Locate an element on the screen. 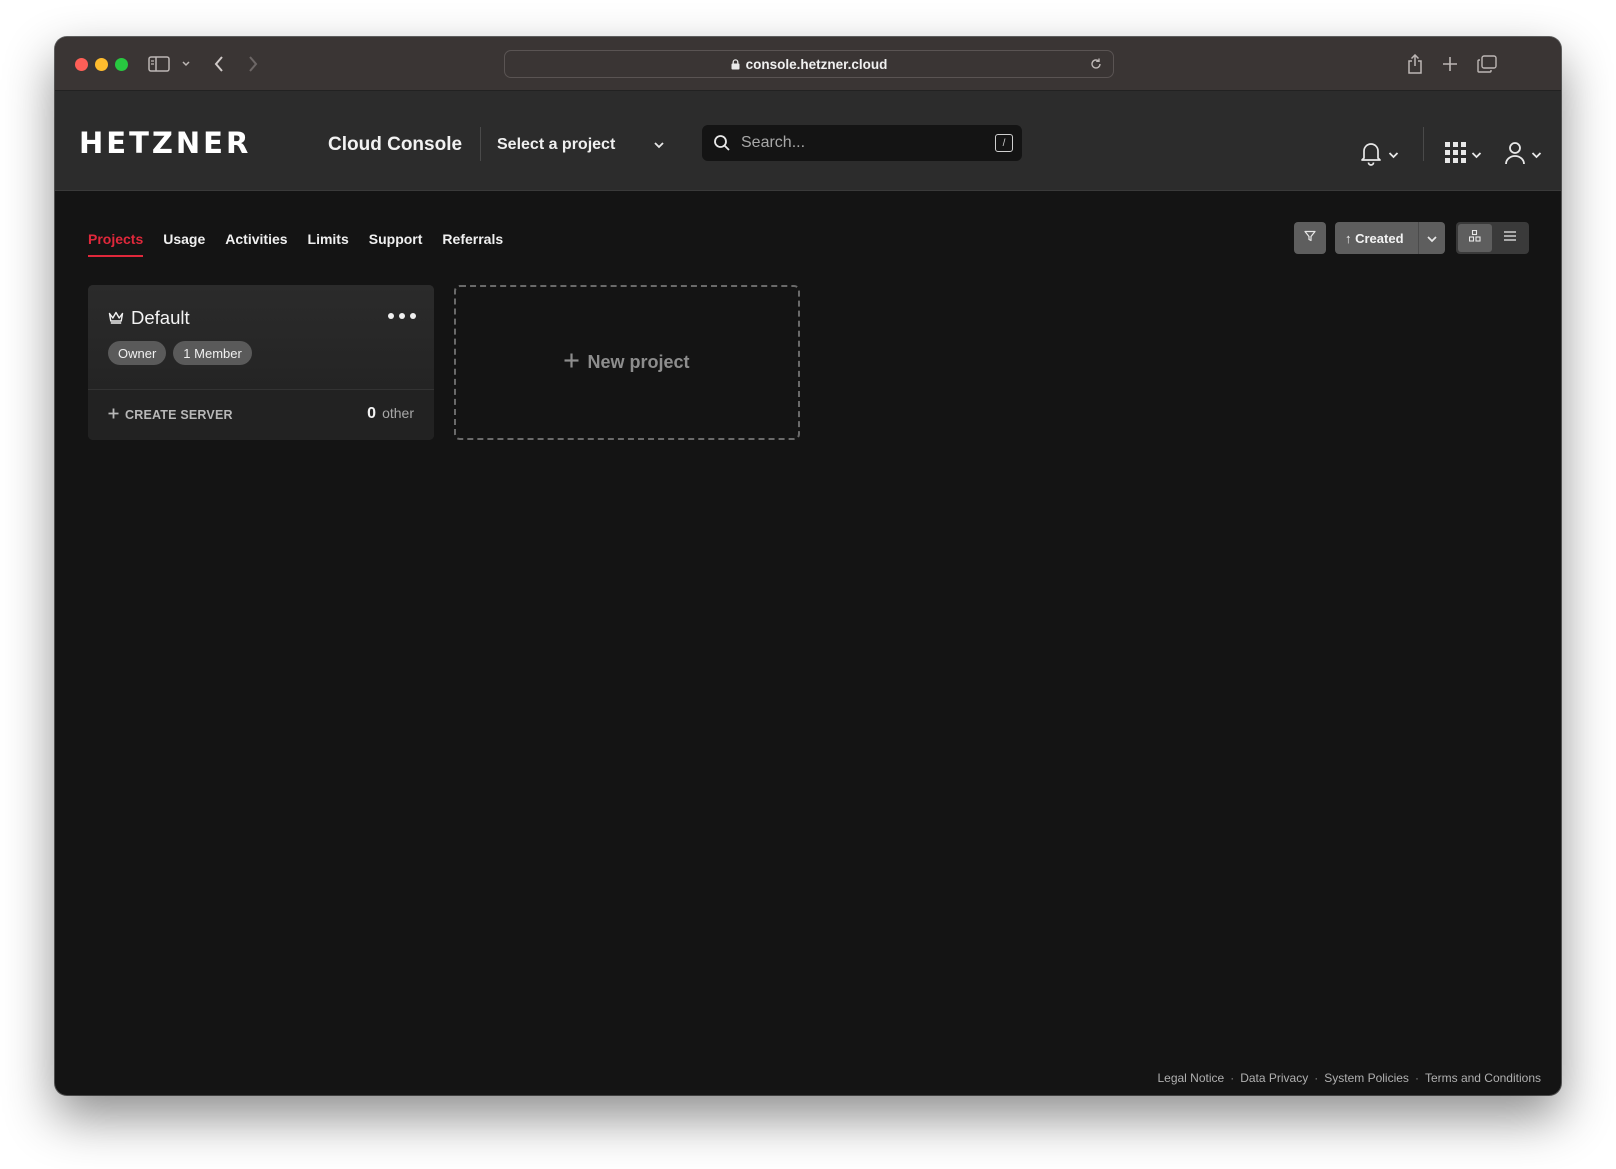  terms-link: Terms and Conditions is located at coordinates (1483, 1078).